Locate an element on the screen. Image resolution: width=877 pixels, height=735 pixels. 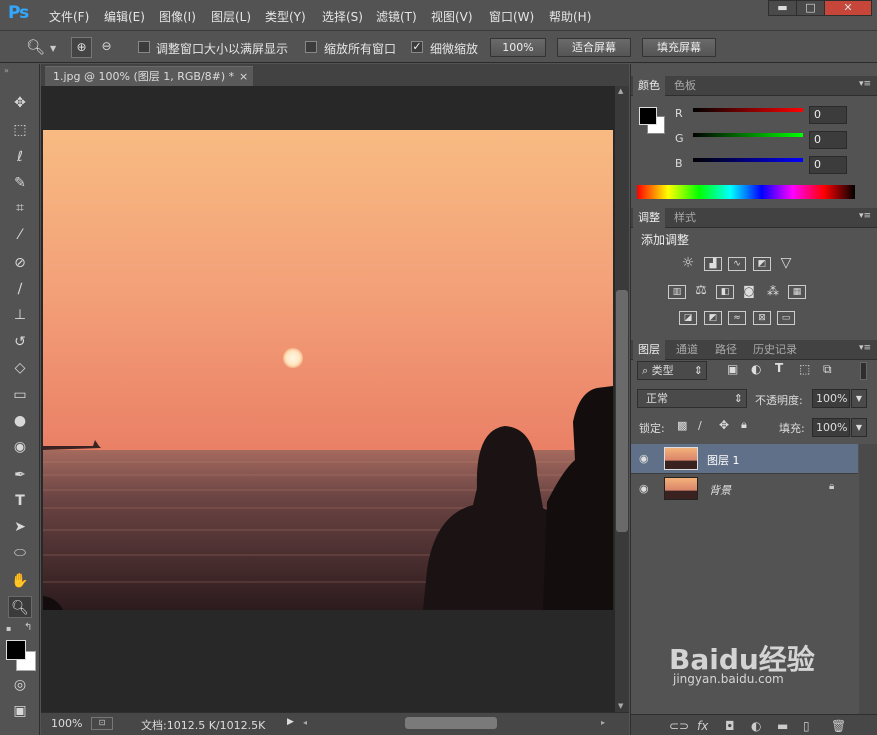
fit-screen-button: 适合屏幕 is located at coordinates (594, 47).